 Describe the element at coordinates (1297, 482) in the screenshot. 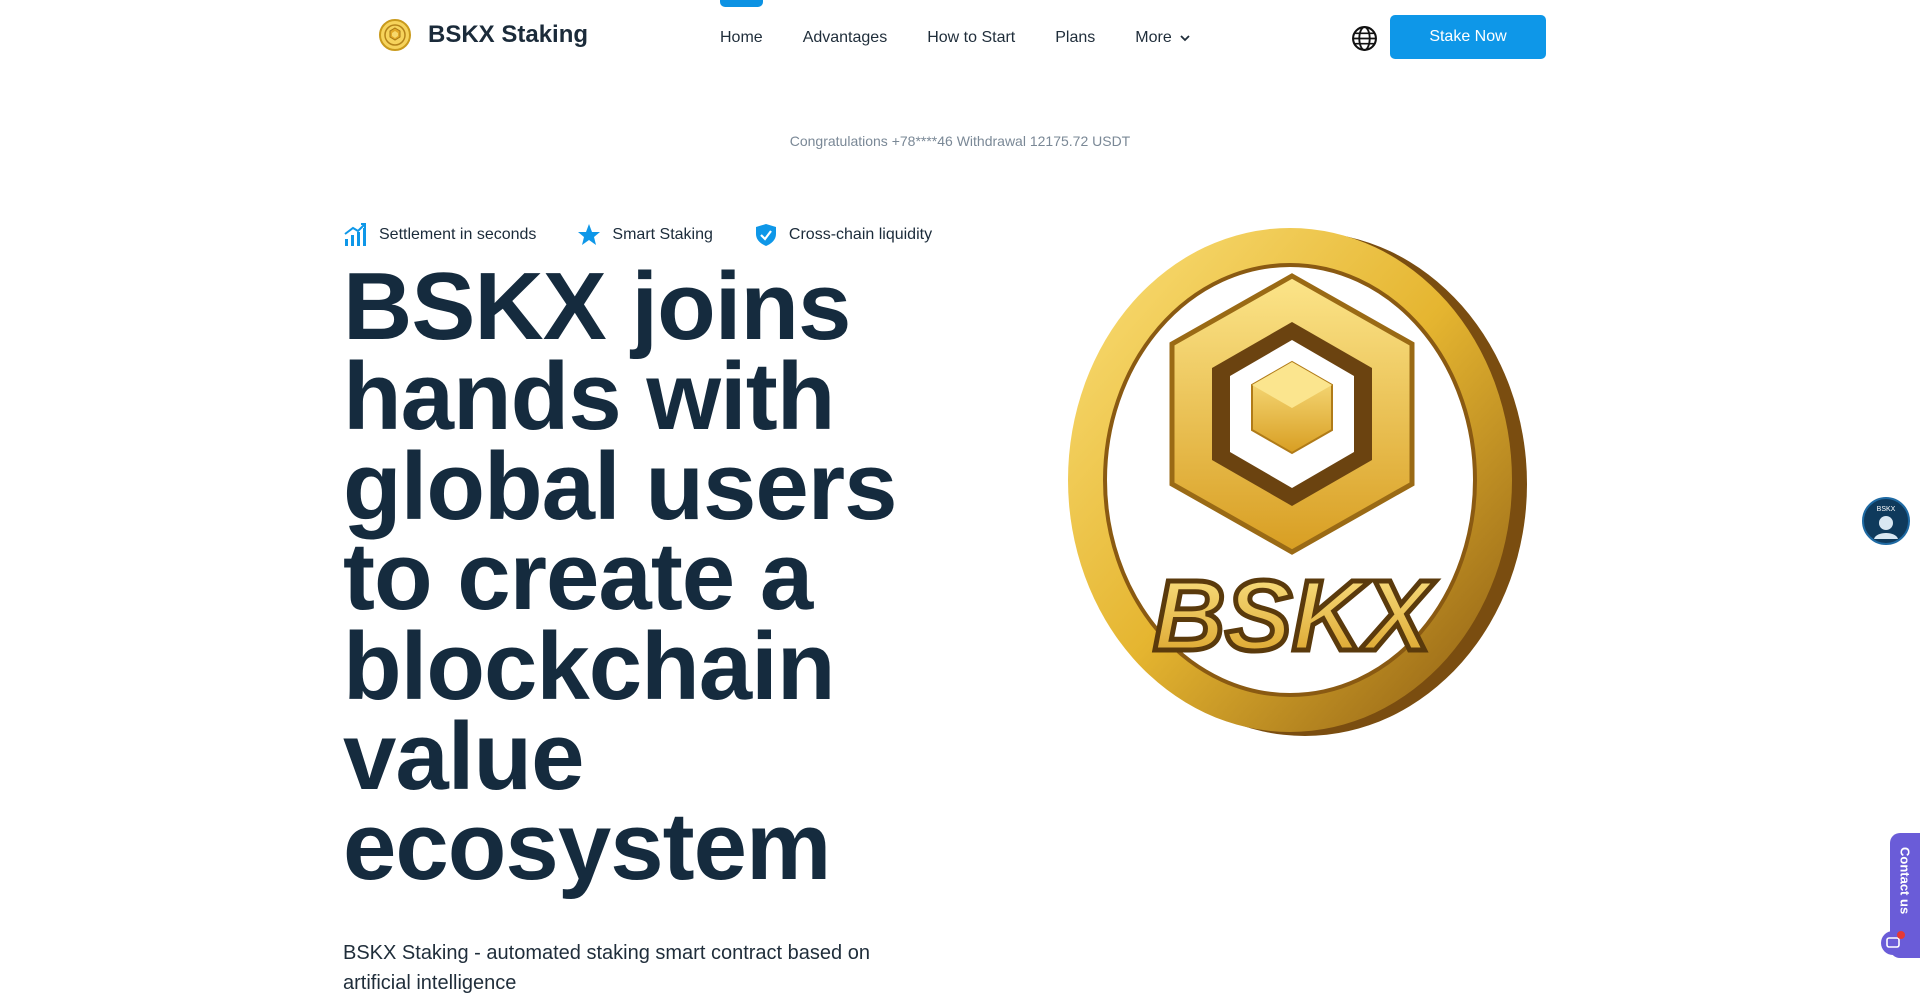

I see `bskx-coin-illustration: BSKX` at that location.